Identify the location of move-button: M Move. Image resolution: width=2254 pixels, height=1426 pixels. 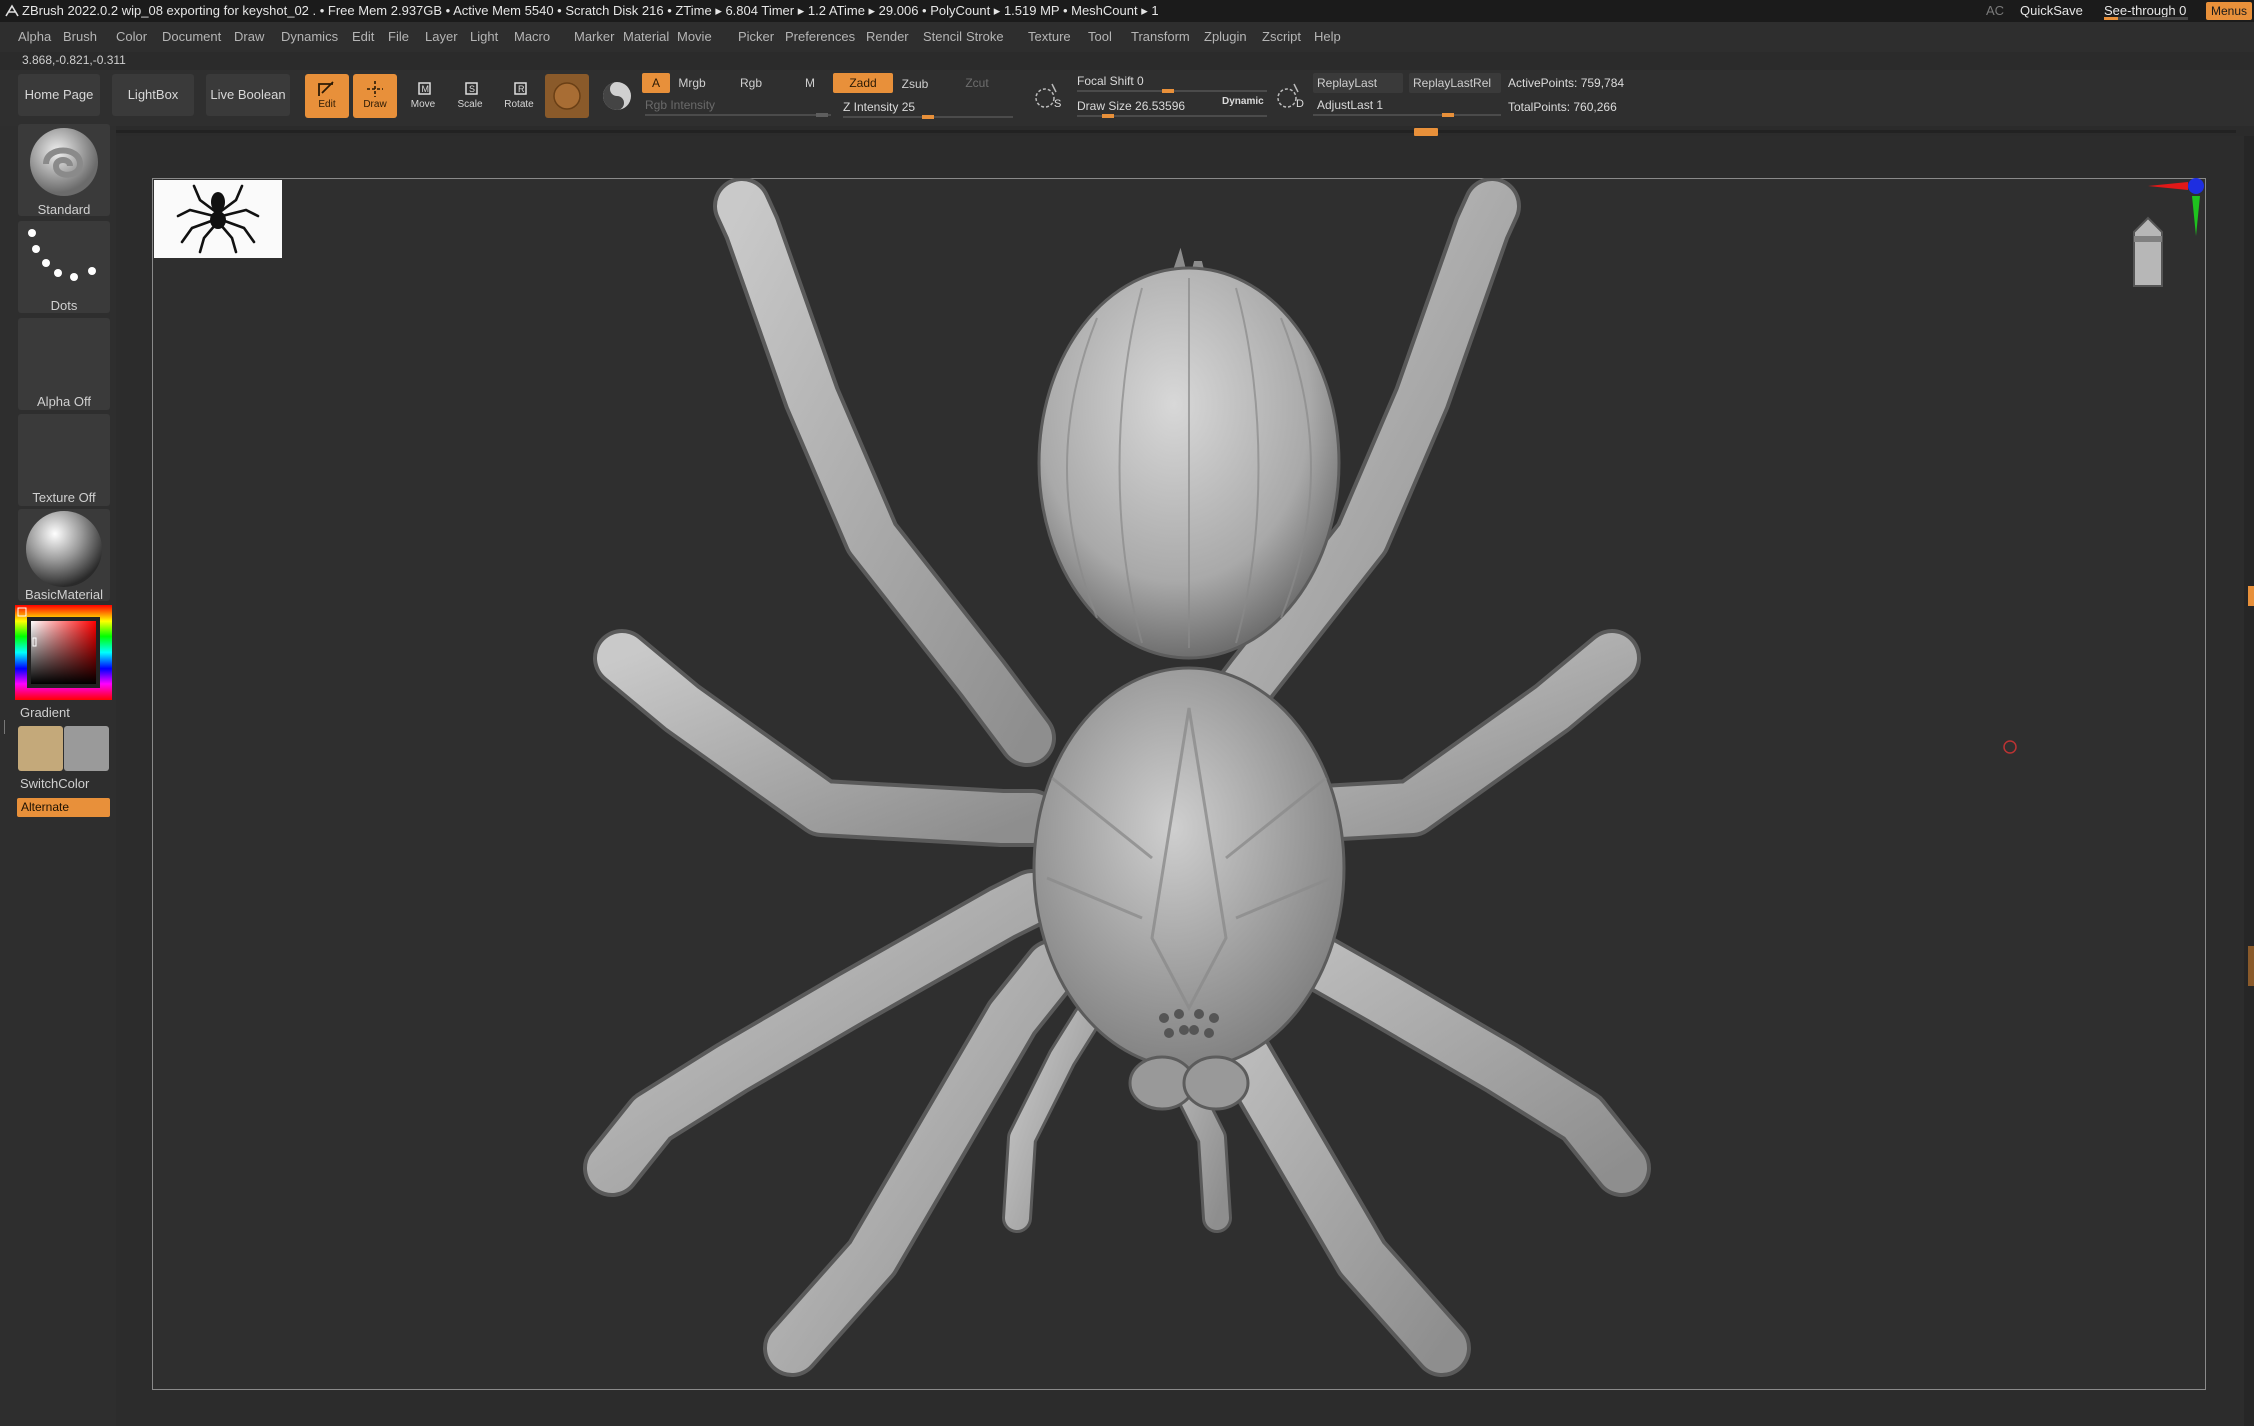
(423, 96).